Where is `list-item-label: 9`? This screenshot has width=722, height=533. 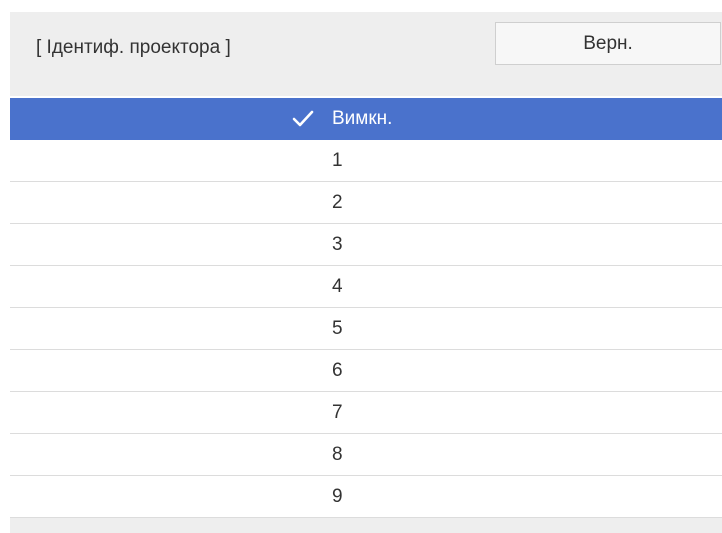 list-item-label: 9 is located at coordinates (337, 496).